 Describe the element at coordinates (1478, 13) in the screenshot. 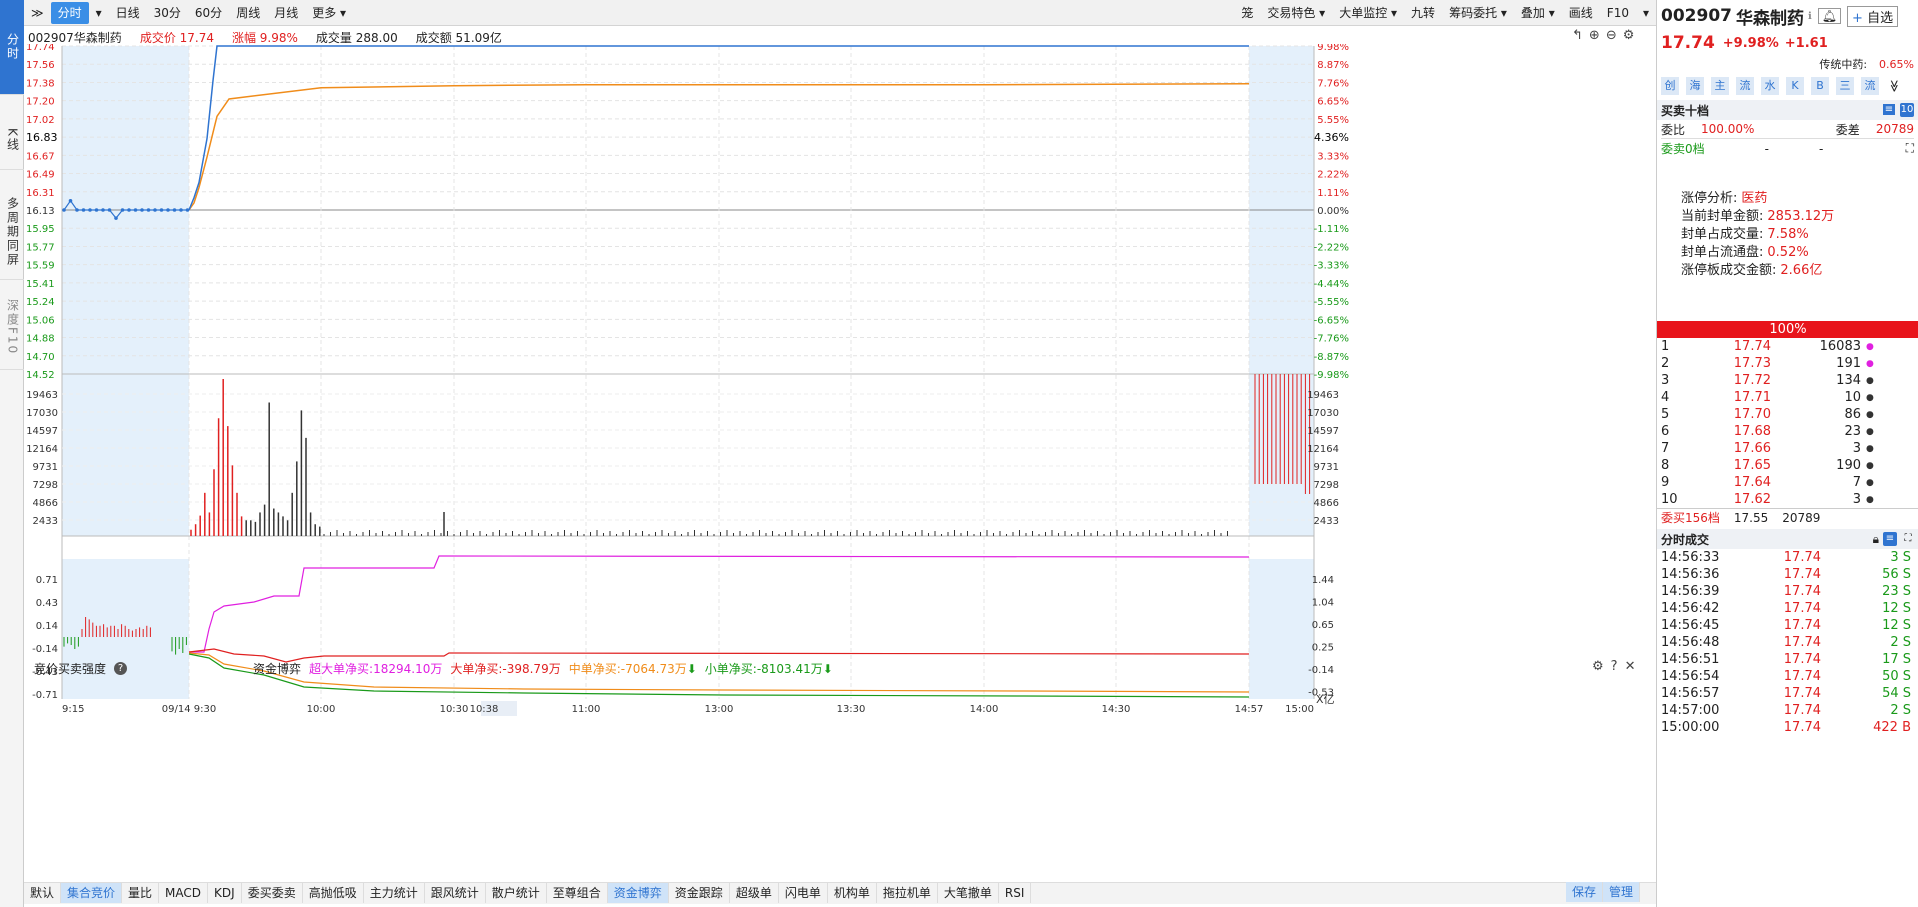

I see `chip-order-button: 筹码委托 ▾` at that location.